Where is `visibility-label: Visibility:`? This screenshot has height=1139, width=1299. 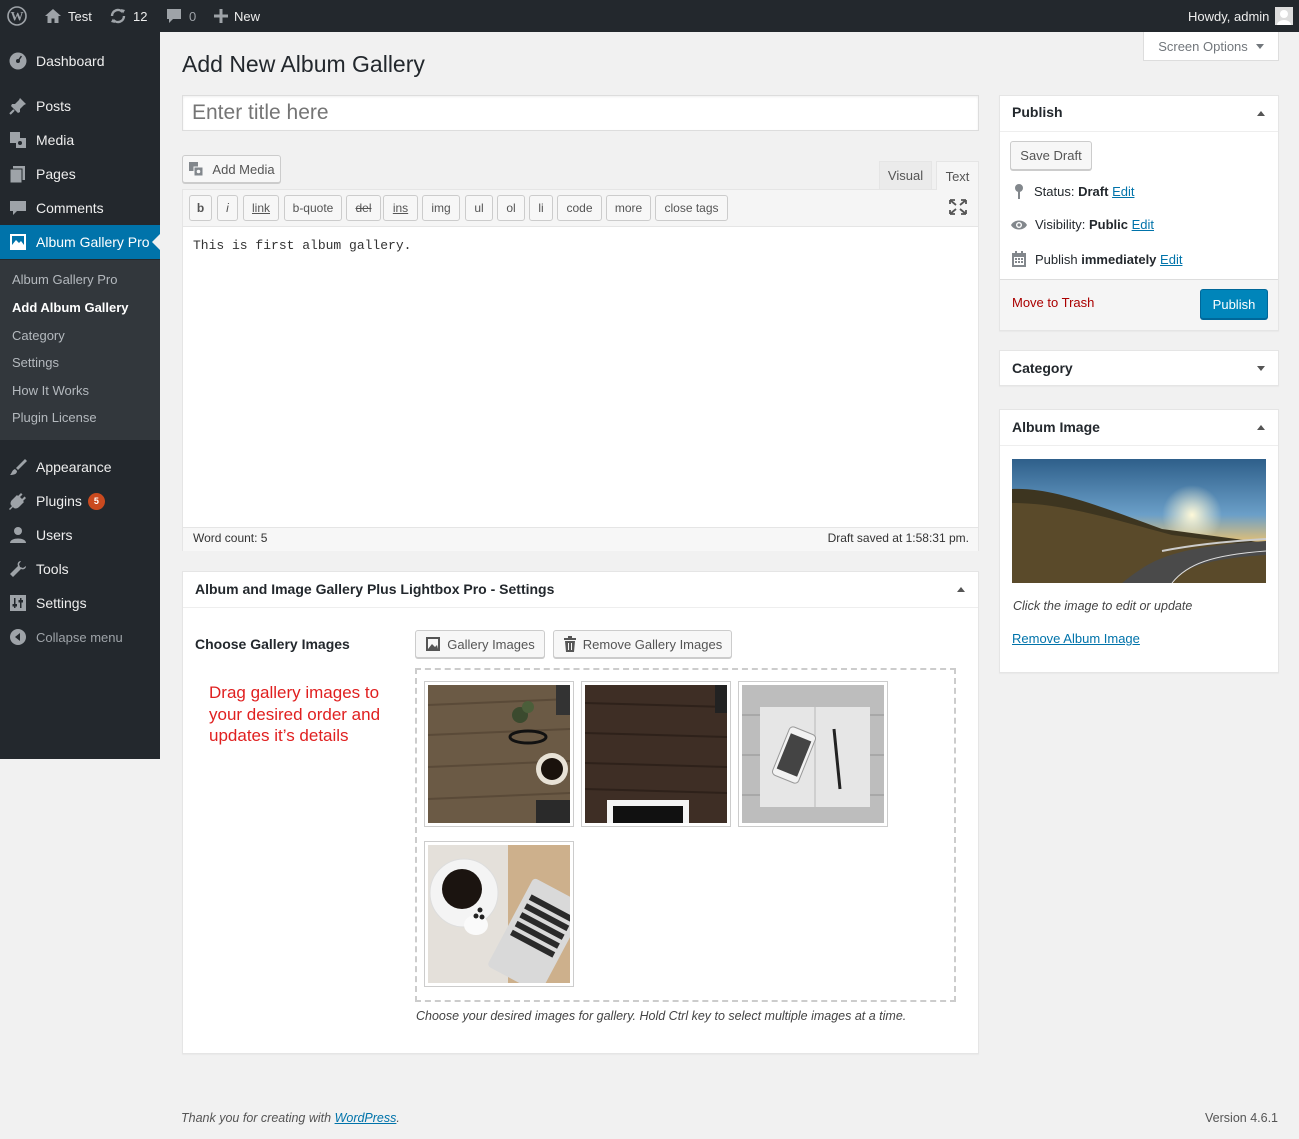 visibility-label: Visibility: is located at coordinates (1060, 224).